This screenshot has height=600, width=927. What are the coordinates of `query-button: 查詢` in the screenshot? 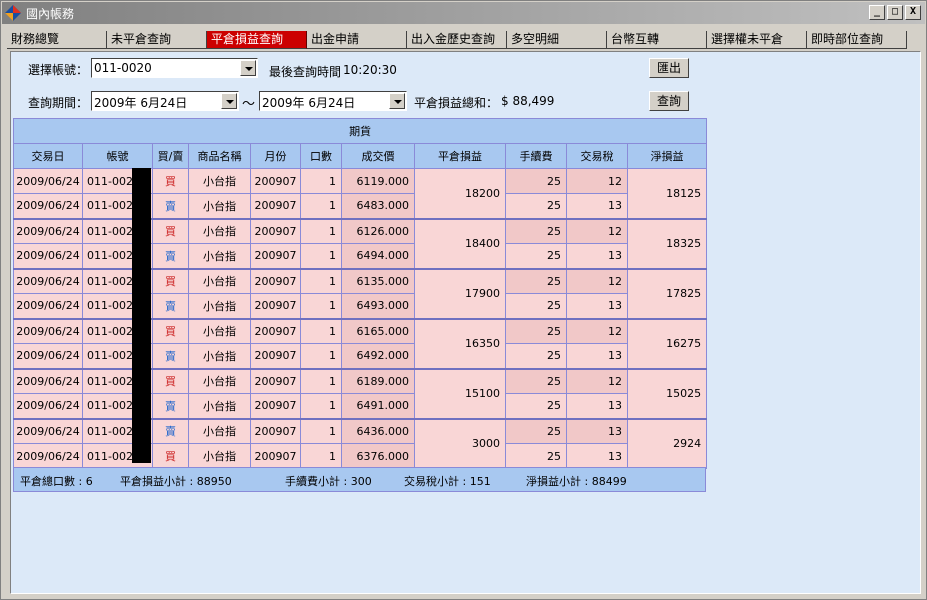 It's located at (669, 101).